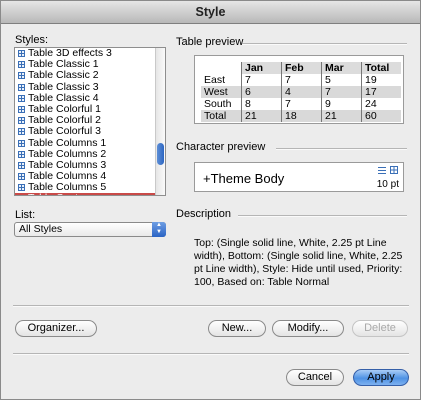  What do you see at coordinates (221, 147) in the screenshot?
I see `character-preview-label: Character preview` at bounding box center [221, 147].